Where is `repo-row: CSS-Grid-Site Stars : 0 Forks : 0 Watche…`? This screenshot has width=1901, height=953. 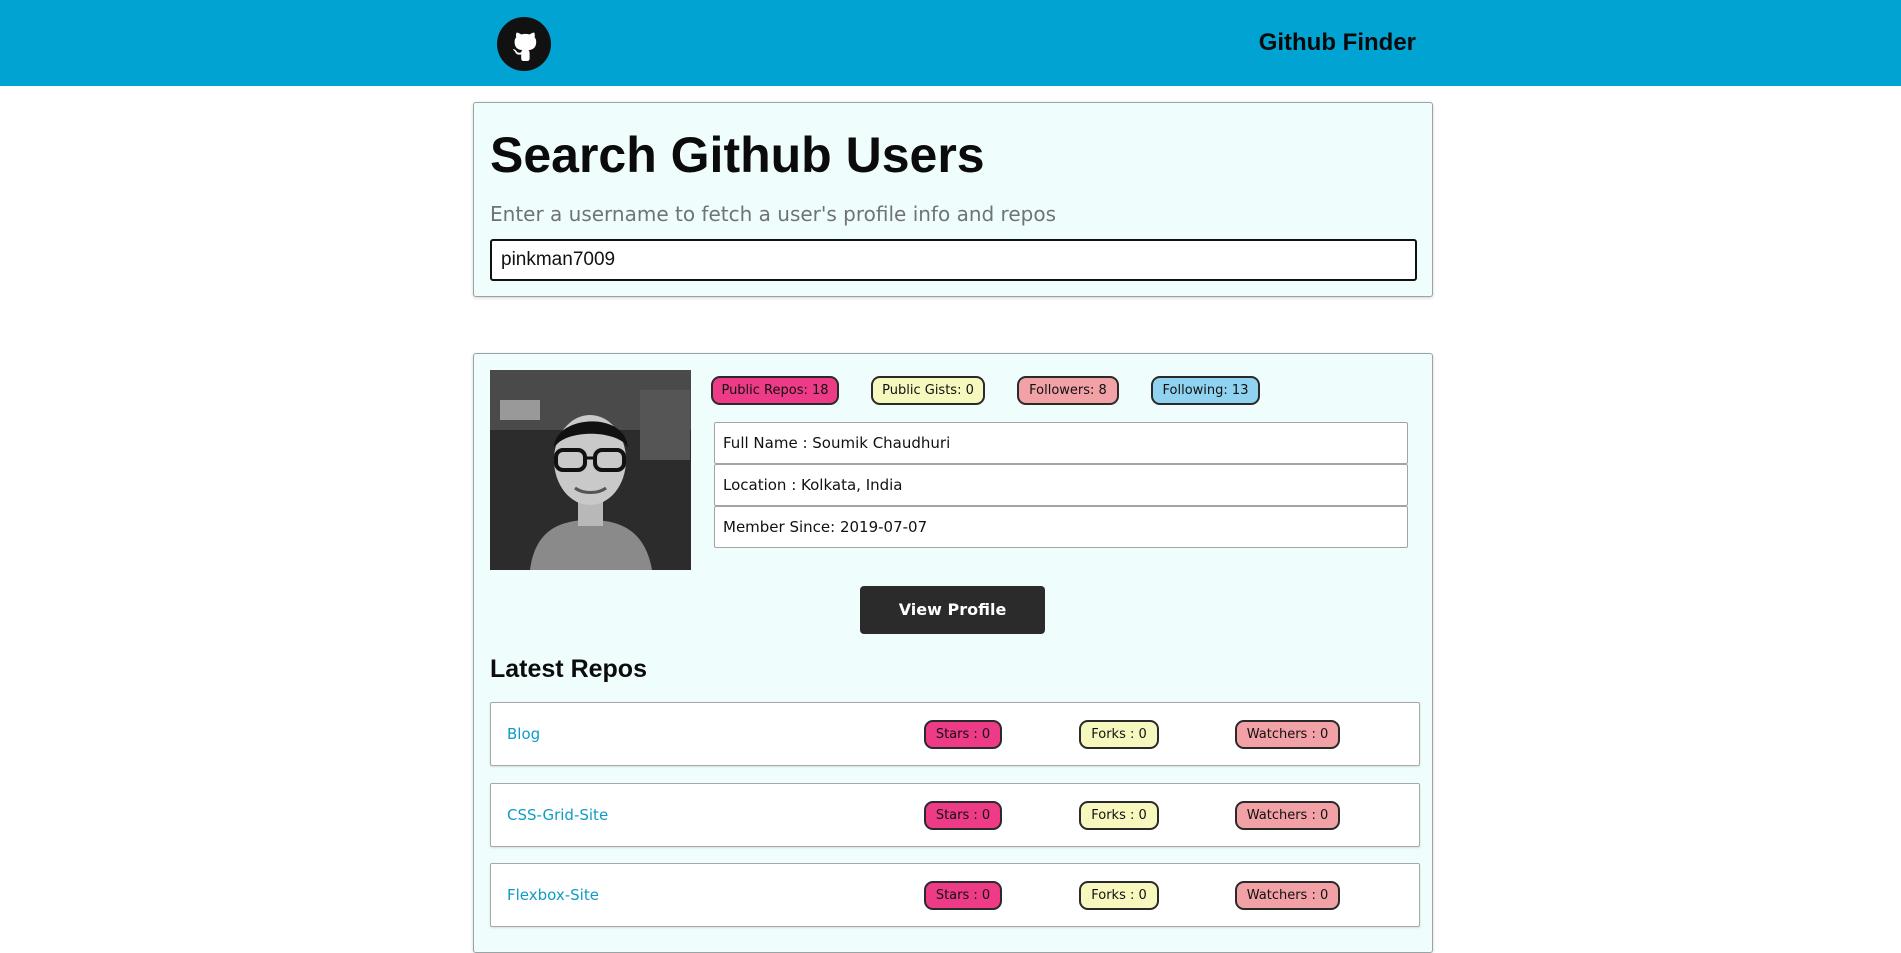 repo-row: CSS-Grid-Site Stars : 0 Forks : 0 Watche… is located at coordinates (955, 815).